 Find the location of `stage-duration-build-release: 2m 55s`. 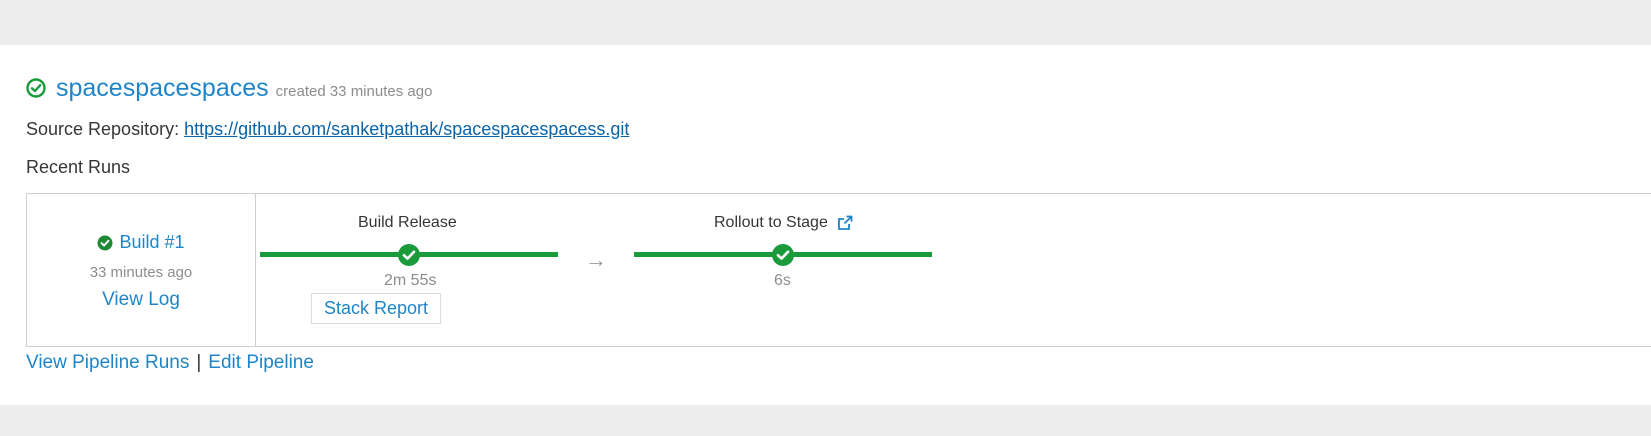

stage-duration-build-release: 2m 55s is located at coordinates (410, 280).